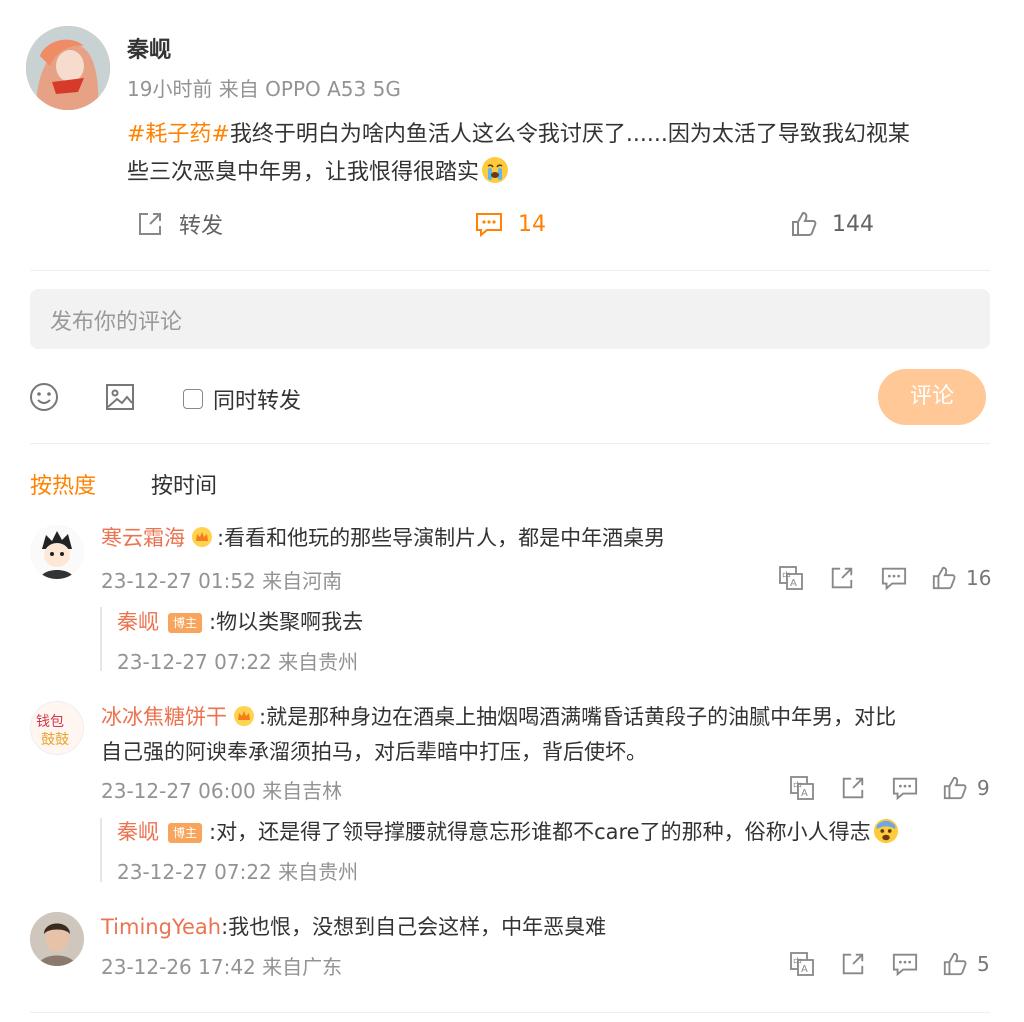 The width and height of the screenshot is (1024, 1022). I want to click on post-meta: 19小时前 来自 OPPO A53 5G, so click(264, 89).